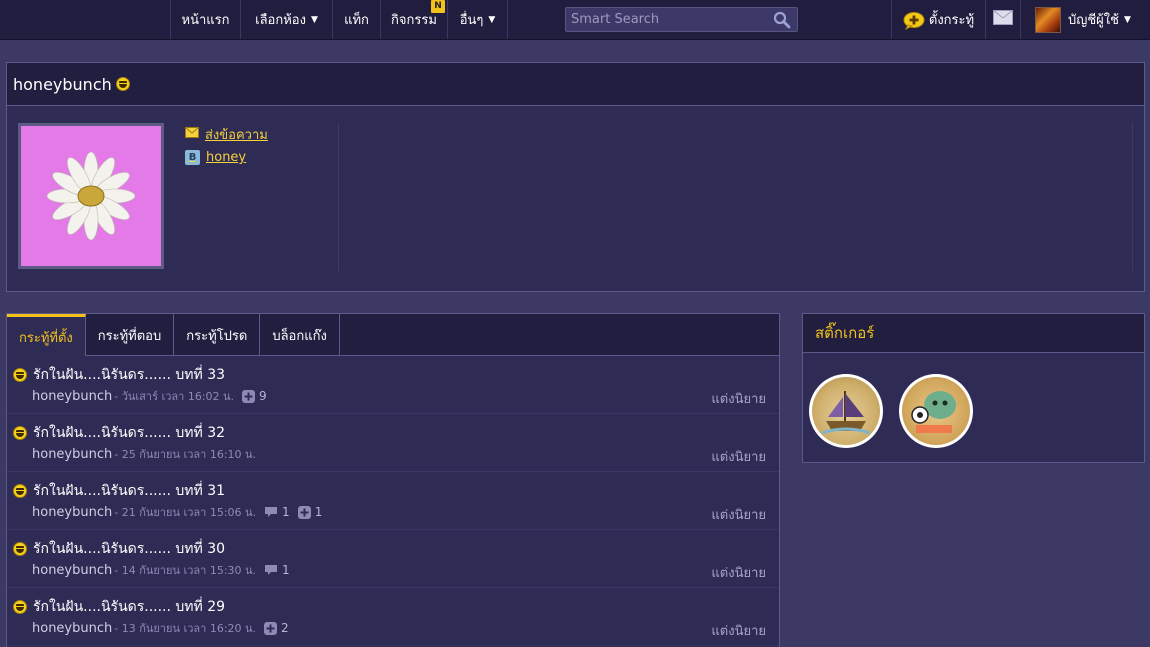  I want to click on sticker-panel: สติ๊กเกอร์, so click(973, 388).